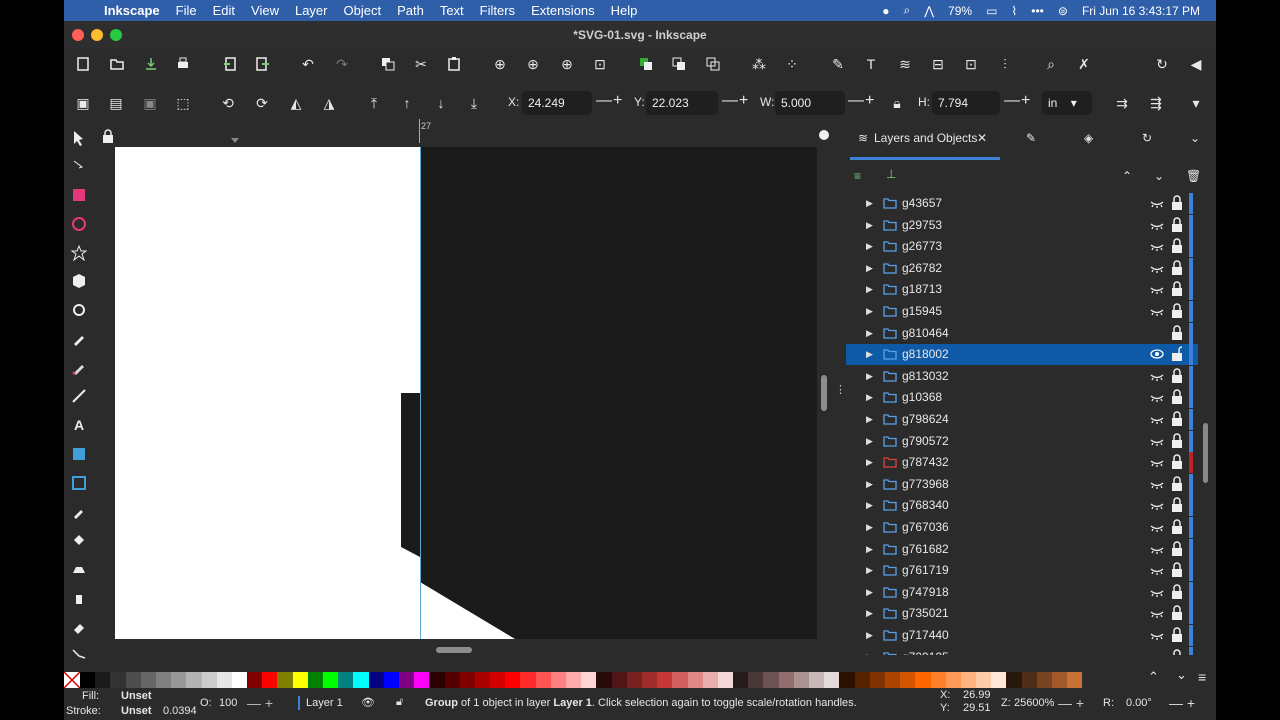 This screenshot has width=1280, height=720. What do you see at coordinates (1139, 703) in the screenshot?
I see `rotation-input: 0.00°` at bounding box center [1139, 703].